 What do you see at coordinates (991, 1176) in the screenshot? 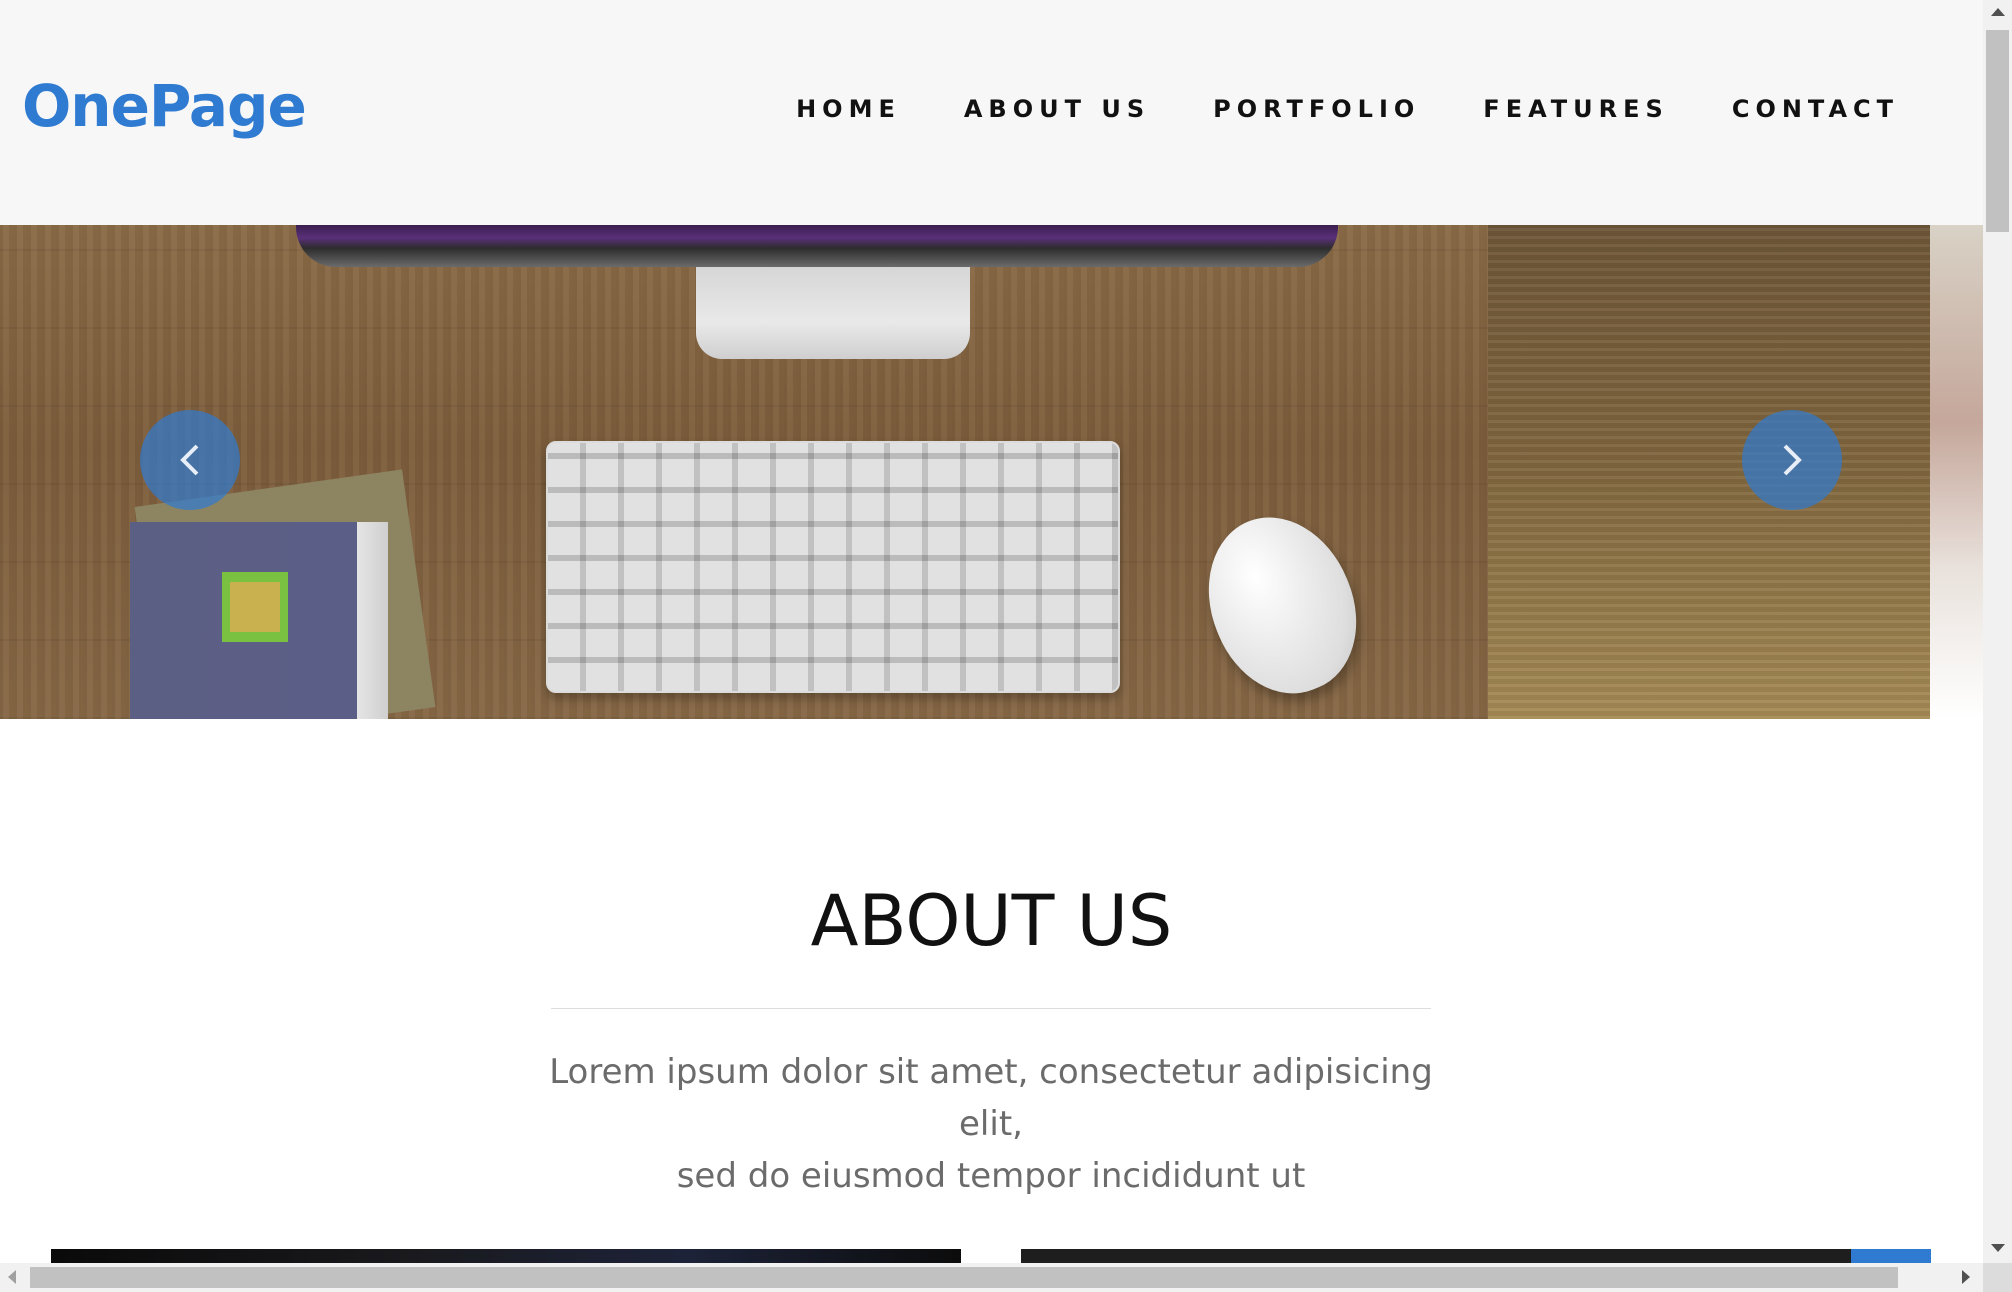
I see `about-text-line-2: sed do eiusmod tempor incididunt ut` at bounding box center [991, 1176].